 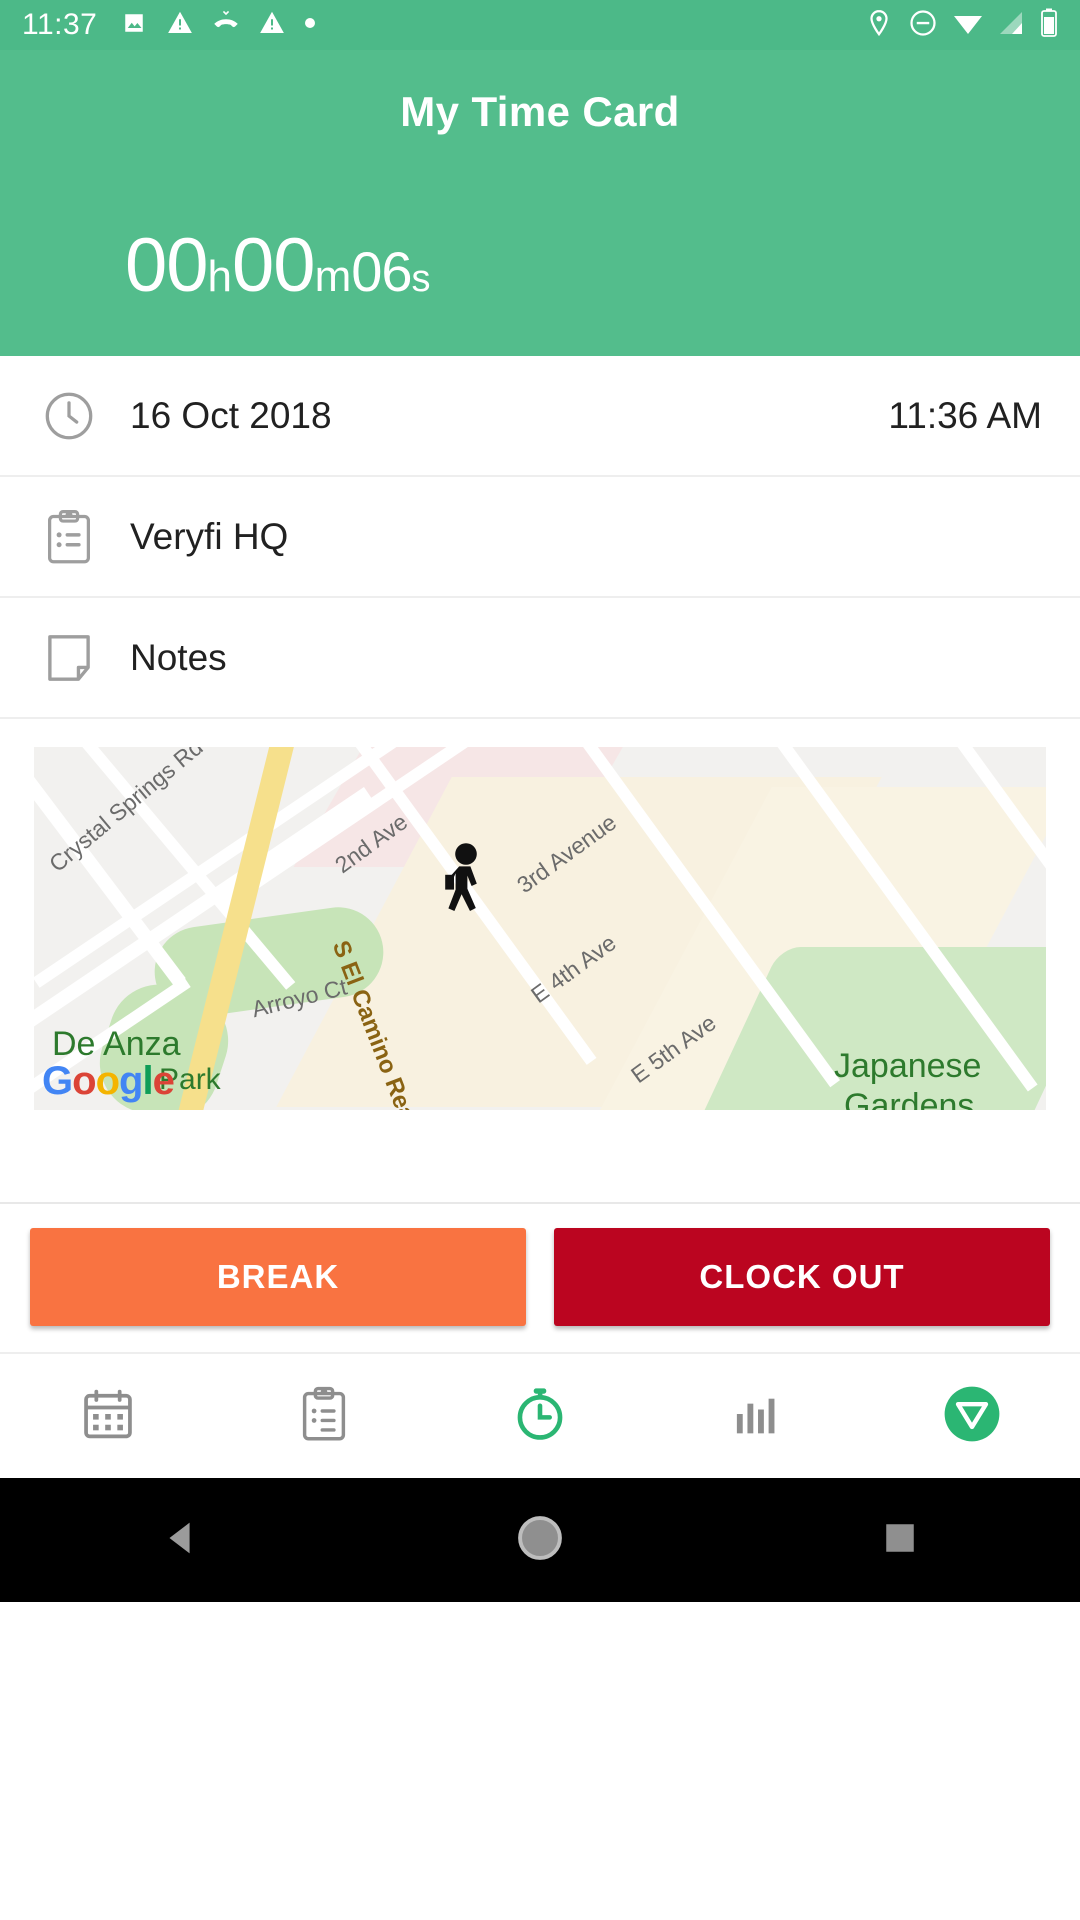 I want to click on status-bar: 11:37, so click(x=540, y=25).